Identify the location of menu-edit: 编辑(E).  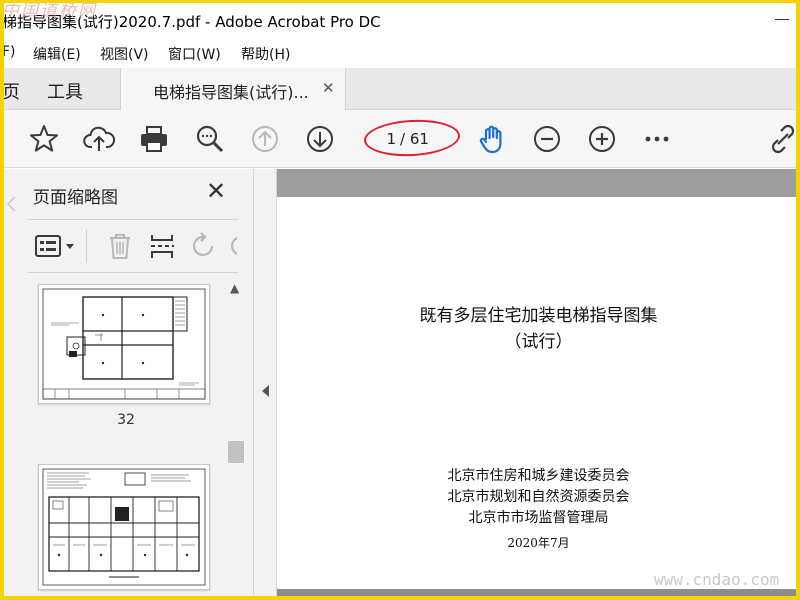
(57, 54).